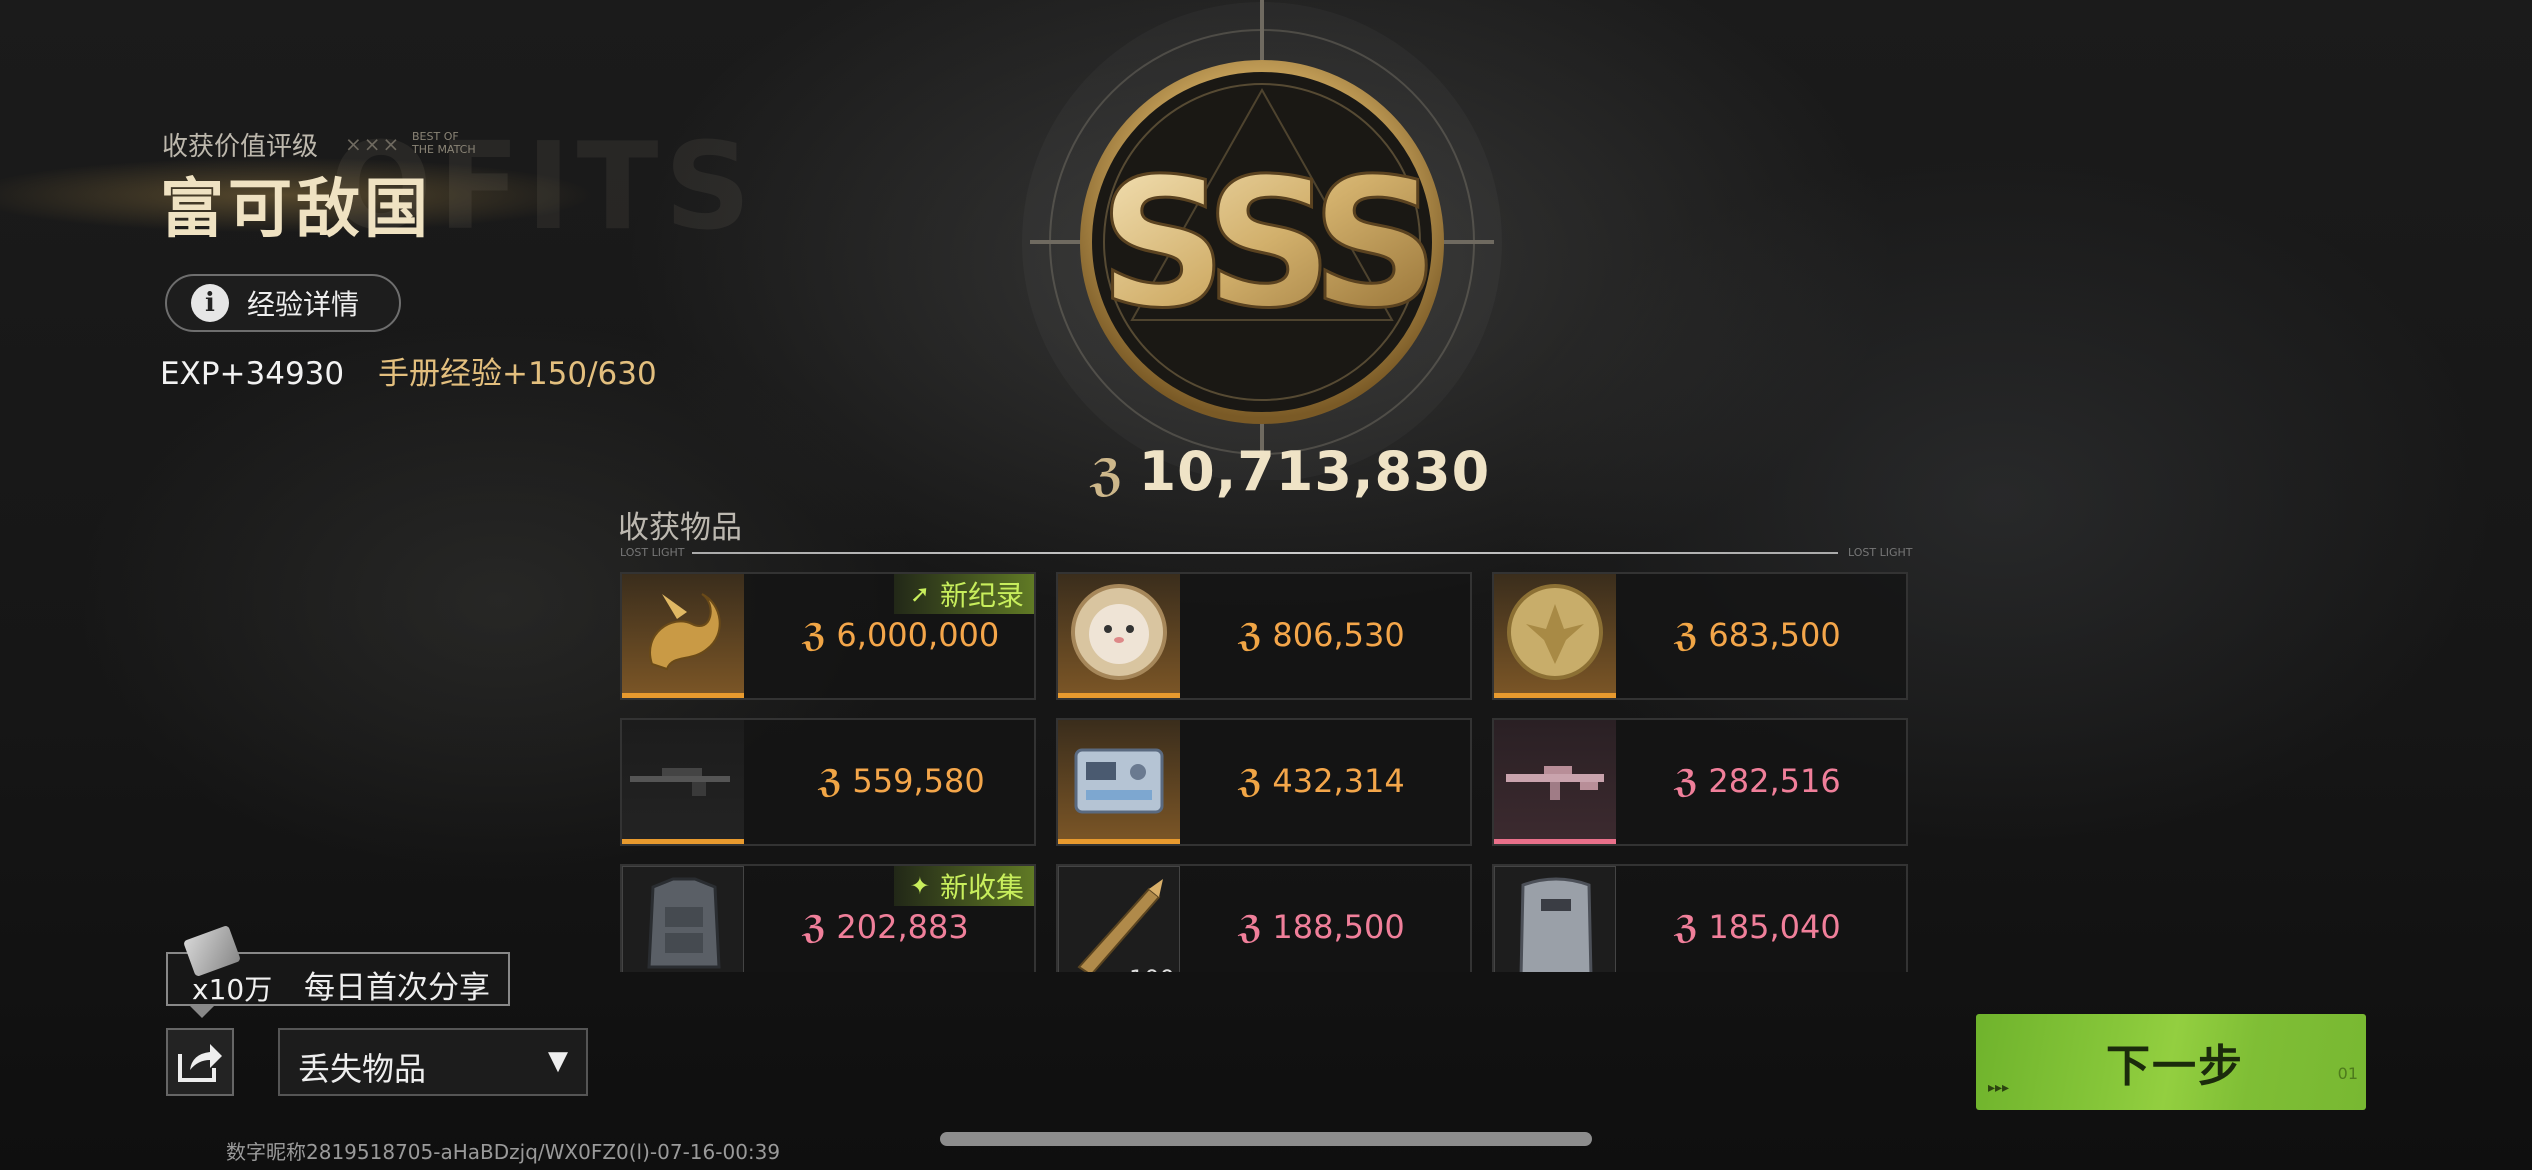 This screenshot has width=2532, height=1170. Describe the element at coordinates (517, 374) in the screenshot. I see `manual-exp: 手册经验+150/630` at that location.